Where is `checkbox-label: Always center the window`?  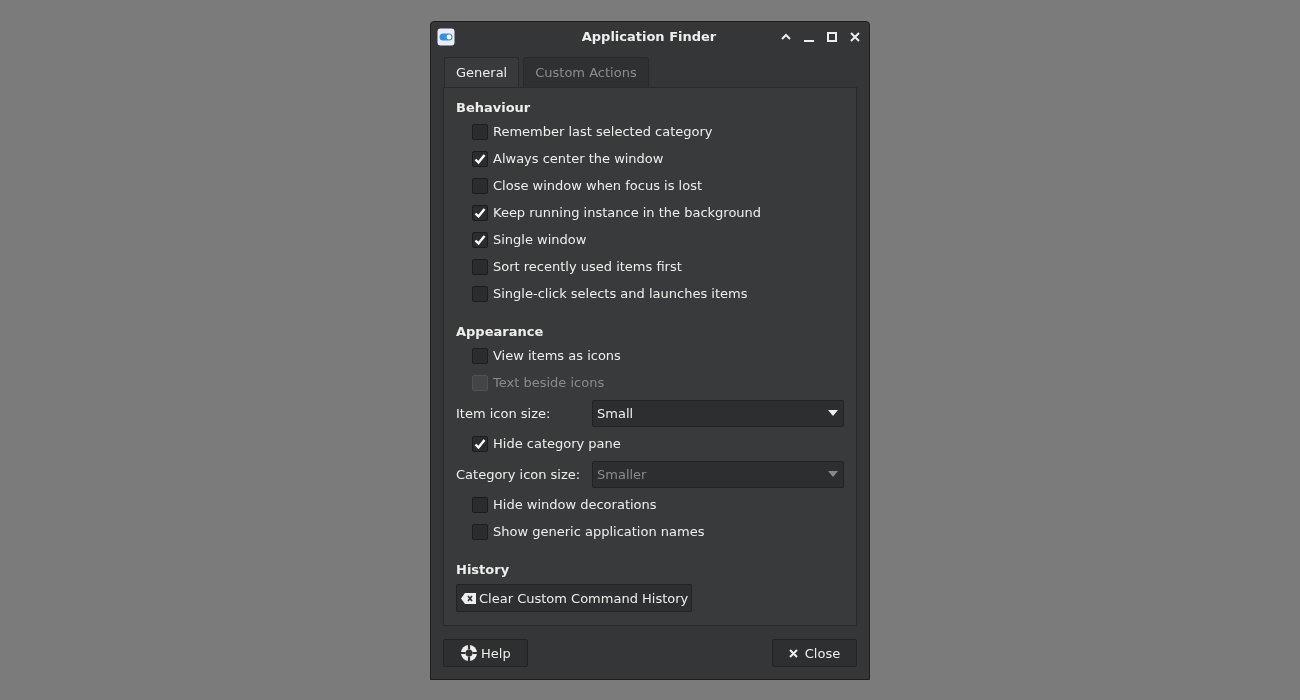
checkbox-label: Always center the window is located at coordinates (578, 158).